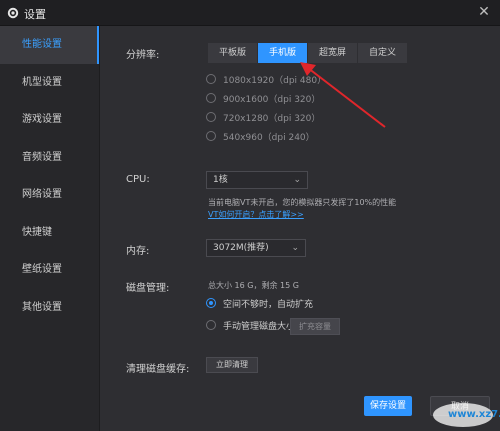  What do you see at coordinates (315, 326) in the screenshot?
I see `expand-capacity-button: 扩充容量` at bounding box center [315, 326].